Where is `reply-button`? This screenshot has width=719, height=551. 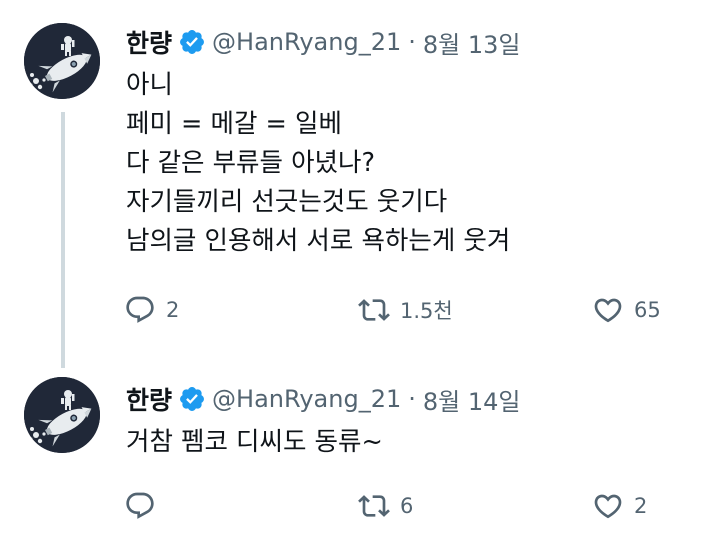 reply-button is located at coordinates (145, 506).